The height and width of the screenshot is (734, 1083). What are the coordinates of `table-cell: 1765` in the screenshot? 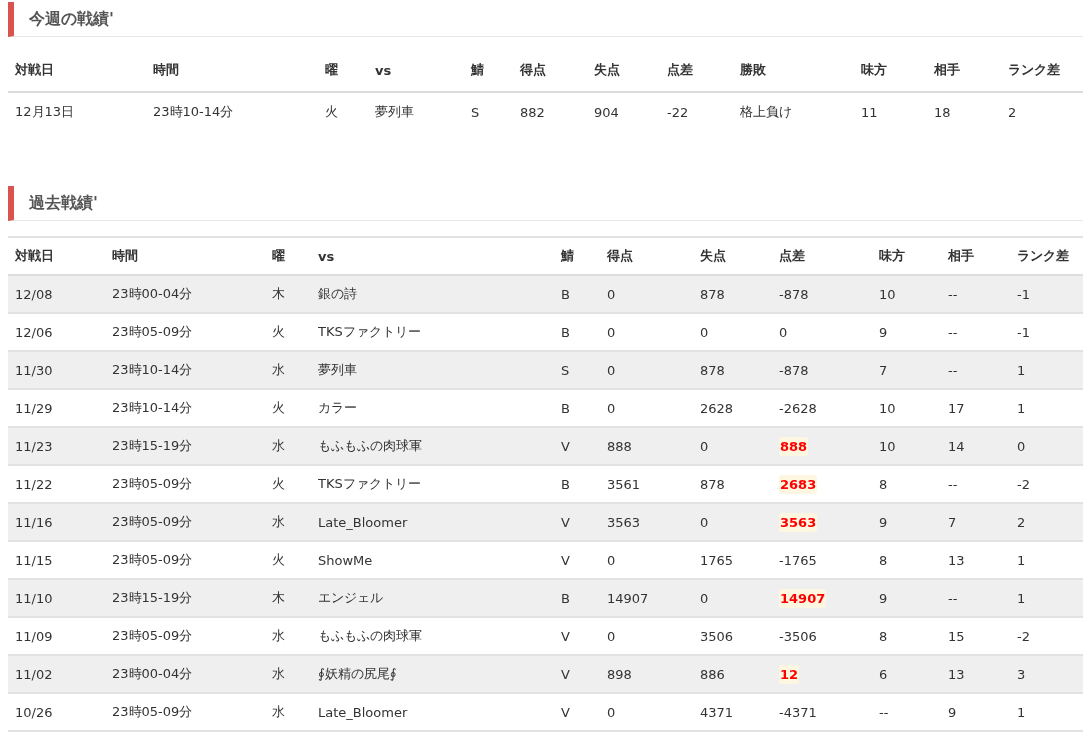 It's located at (717, 560).